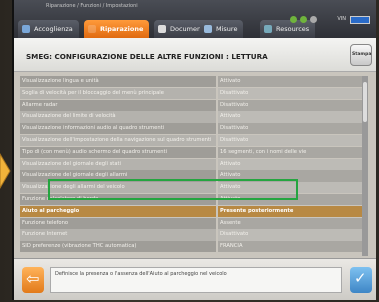  What do you see at coordinates (118, 164) in the screenshot?
I see `setting-name: Visualizzazione del giornale degli stati` at bounding box center [118, 164].